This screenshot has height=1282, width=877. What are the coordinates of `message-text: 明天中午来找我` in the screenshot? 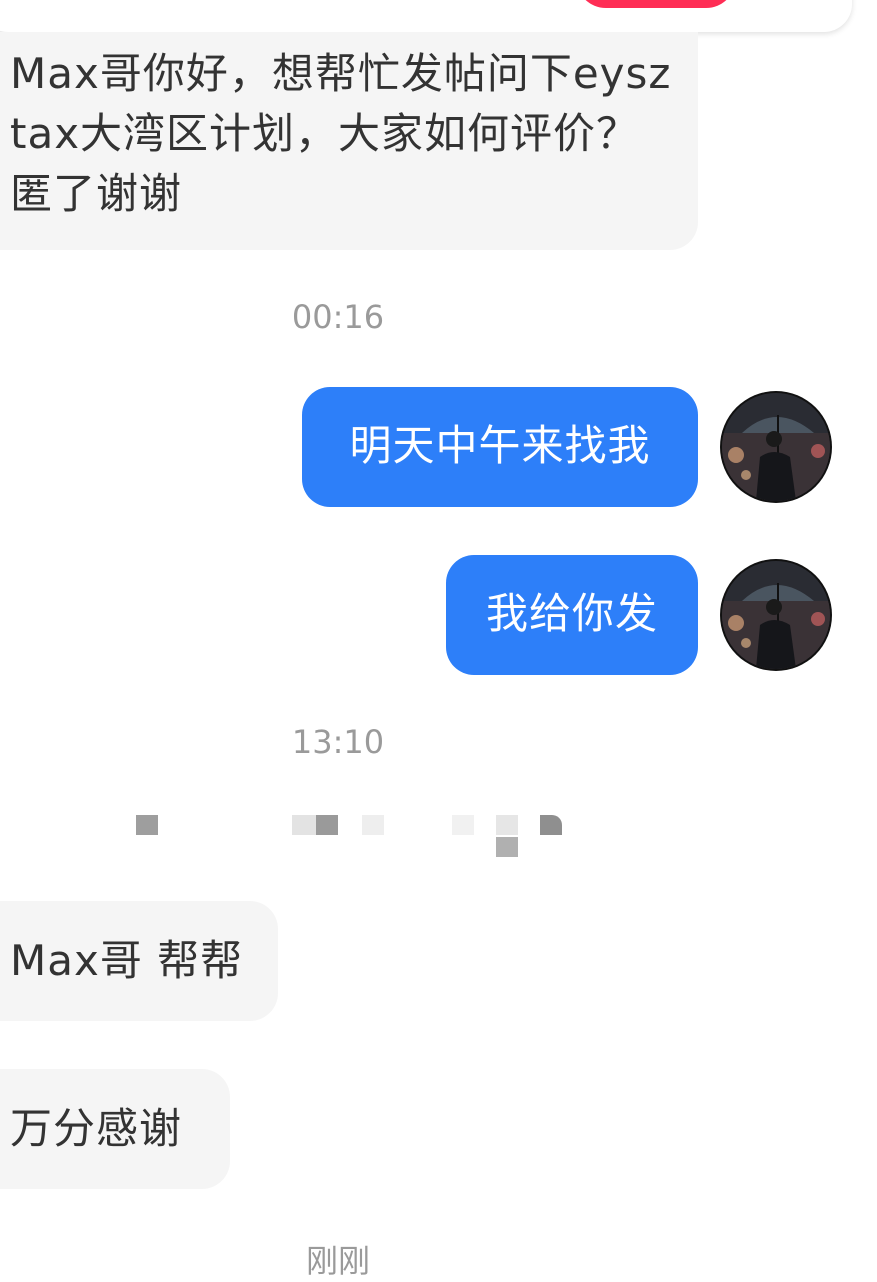 It's located at (500, 445).